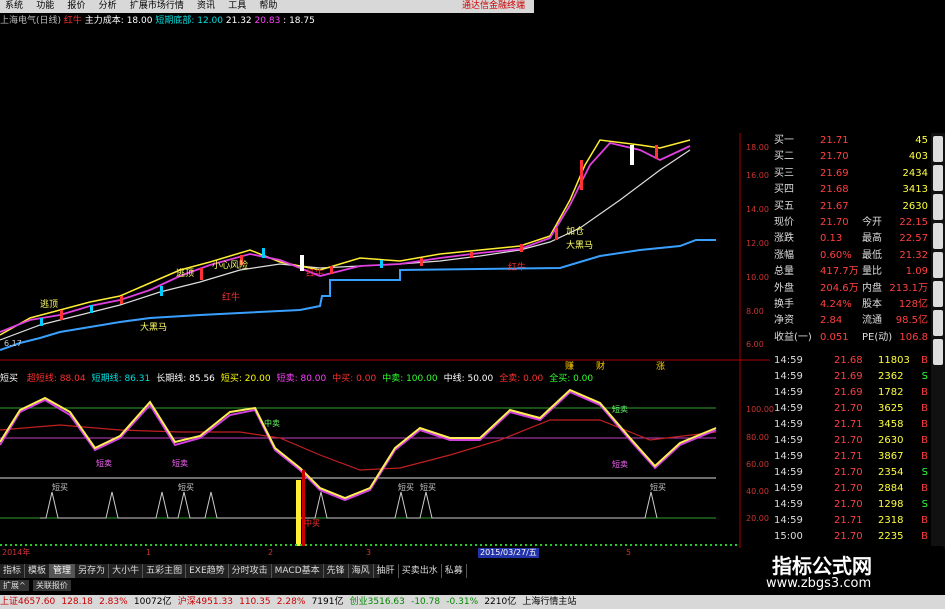 The width and height of the screenshot is (945, 609). I want to click on mid-buy-label: 中买, so click(312, 523).